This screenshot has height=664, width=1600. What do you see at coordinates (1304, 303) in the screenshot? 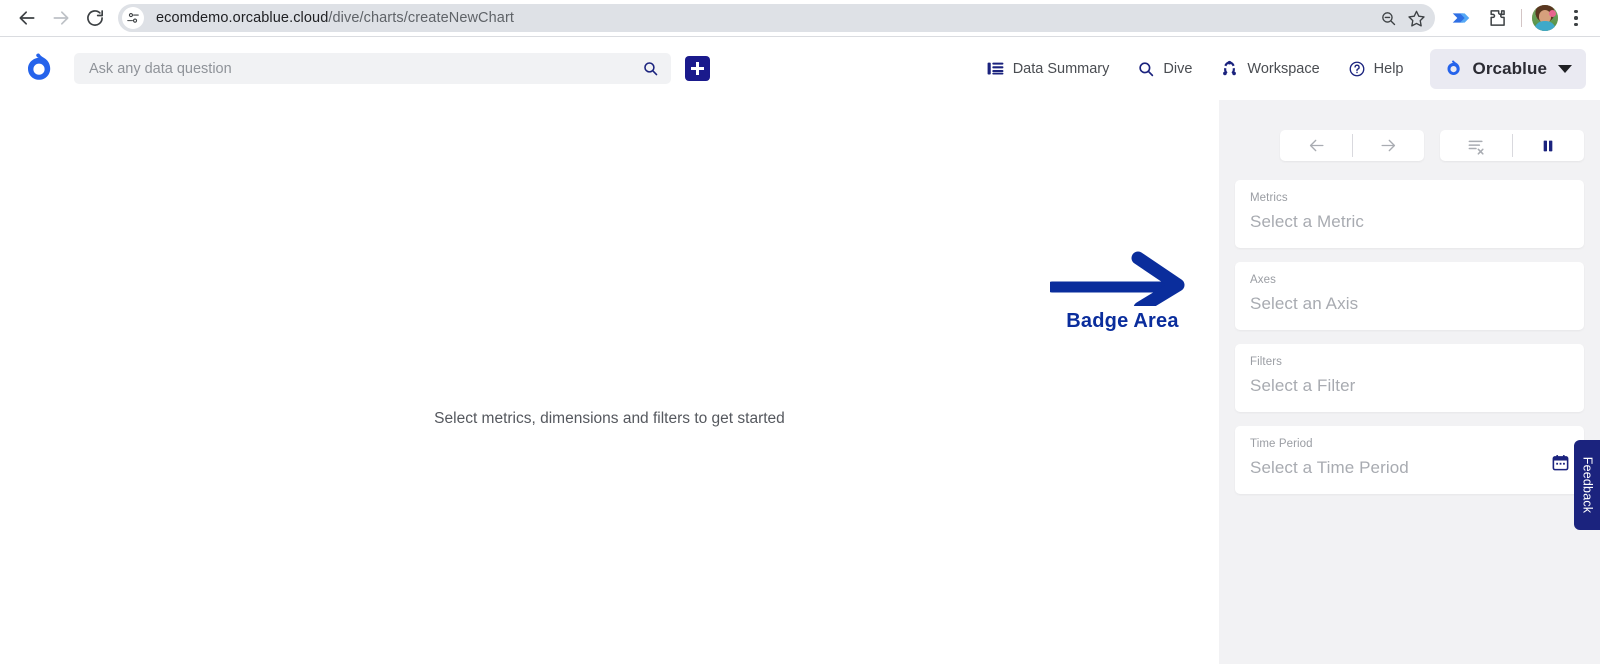
I see `axes-placeholder: Select an Axis` at bounding box center [1304, 303].